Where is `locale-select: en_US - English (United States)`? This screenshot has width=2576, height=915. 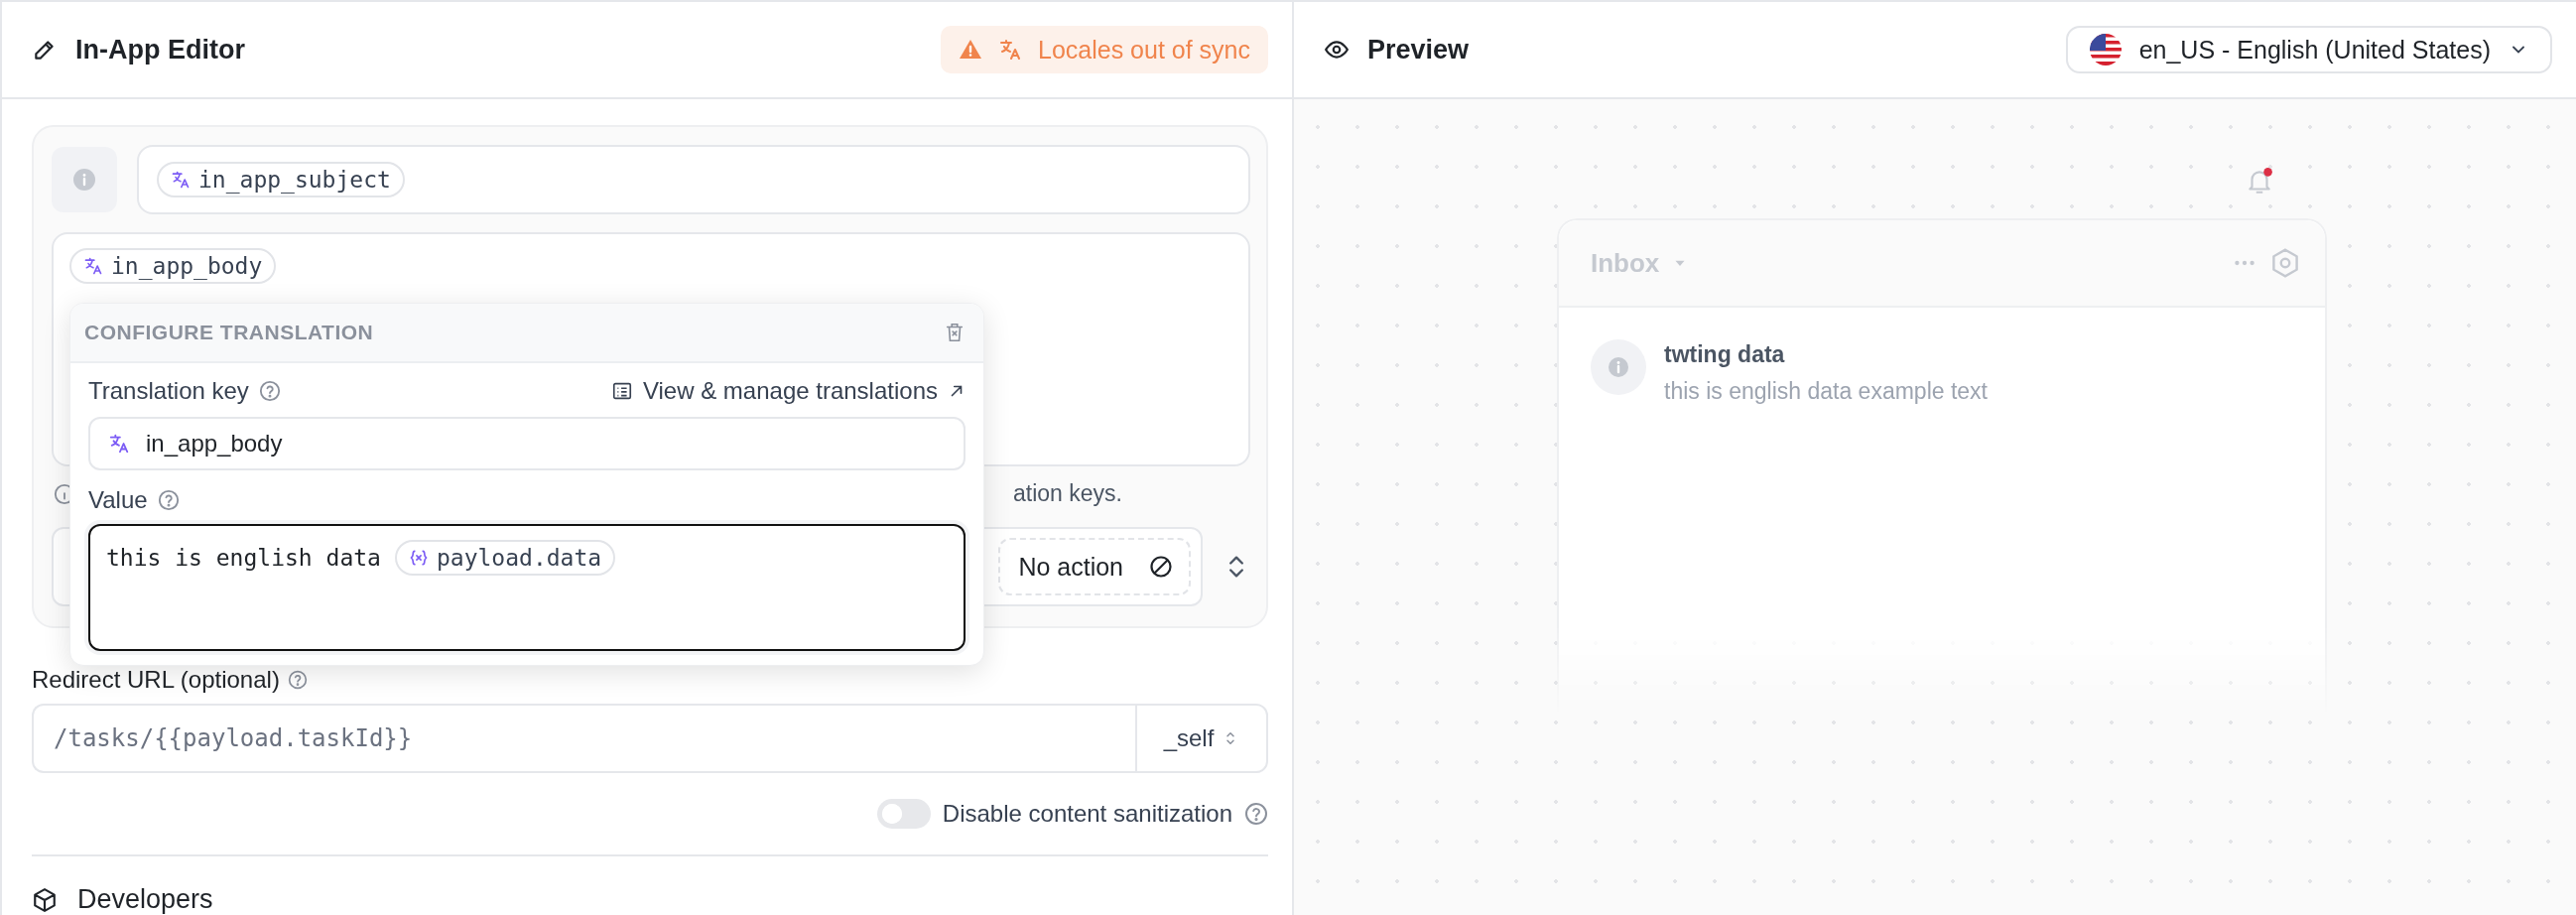 locale-select: en_US - English (United States) is located at coordinates (2309, 50).